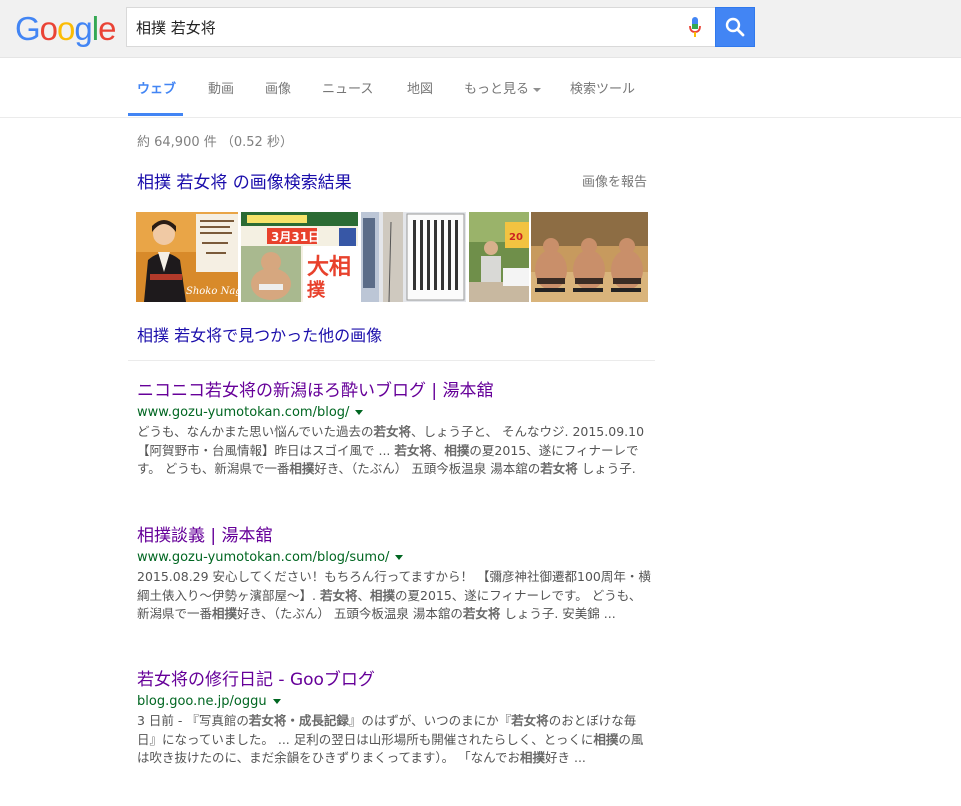 The image size is (961, 806). What do you see at coordinates (391, 360) in the screenshot?
I see `divider` at bounding box center [391, 360].